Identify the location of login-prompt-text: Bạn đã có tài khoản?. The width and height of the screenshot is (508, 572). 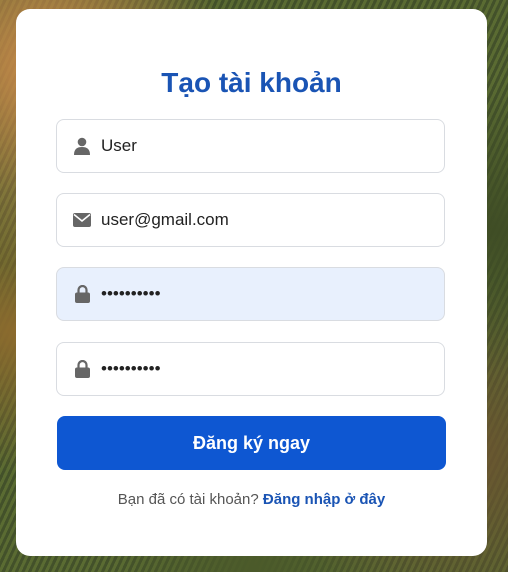
(188, 499).